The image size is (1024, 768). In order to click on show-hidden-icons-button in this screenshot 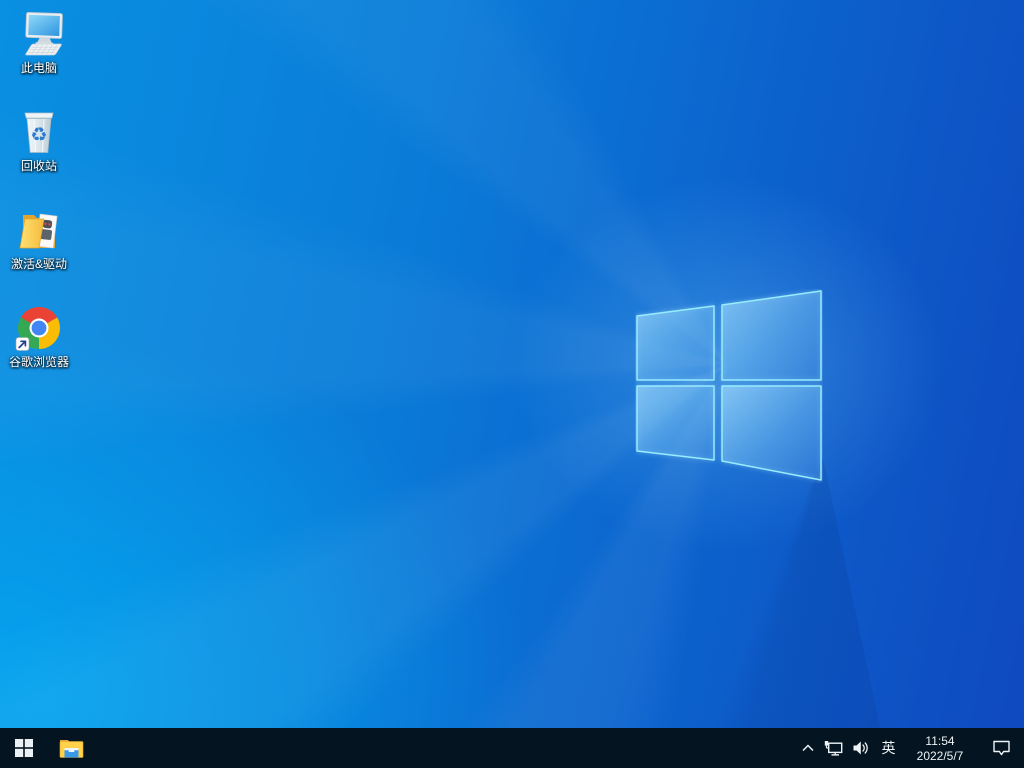, I will do `click(808, 748)`.